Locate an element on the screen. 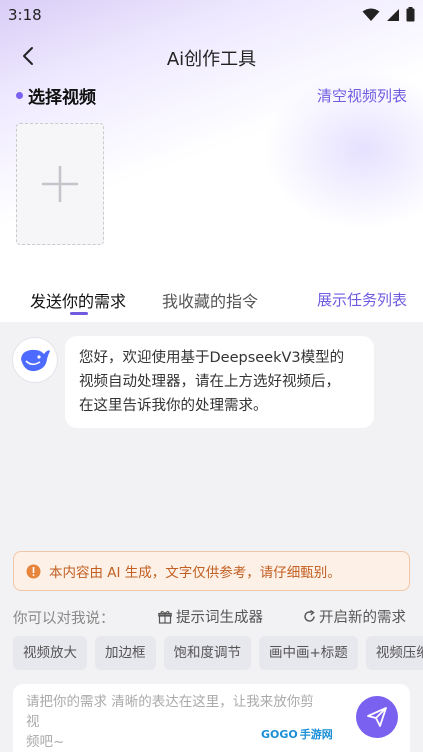  suggestion-chip: 画中画+标题 is located at coordinates (308, 653).